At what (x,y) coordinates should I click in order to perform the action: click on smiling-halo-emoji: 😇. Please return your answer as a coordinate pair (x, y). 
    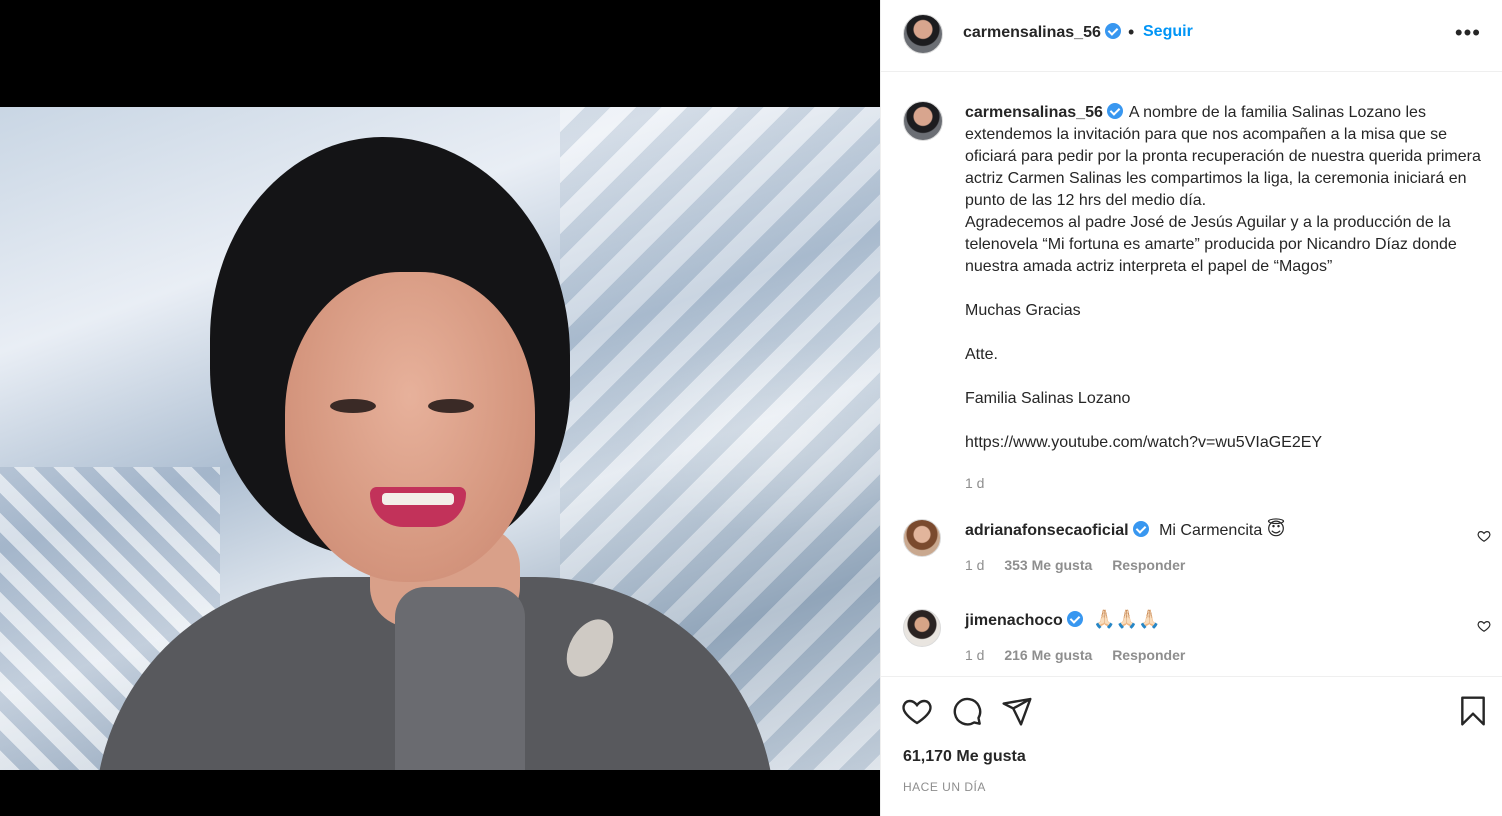
    Looking at the image, I should click on (1276, 529).